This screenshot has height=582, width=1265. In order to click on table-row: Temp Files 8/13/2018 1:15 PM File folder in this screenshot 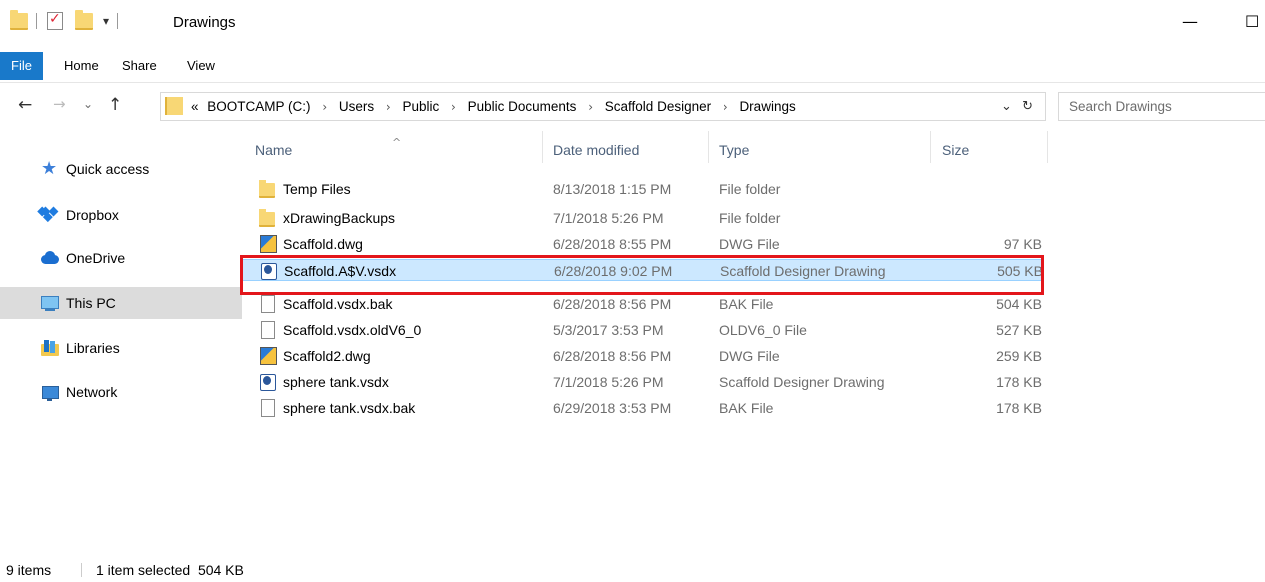, I will do `click(642, 189)`.